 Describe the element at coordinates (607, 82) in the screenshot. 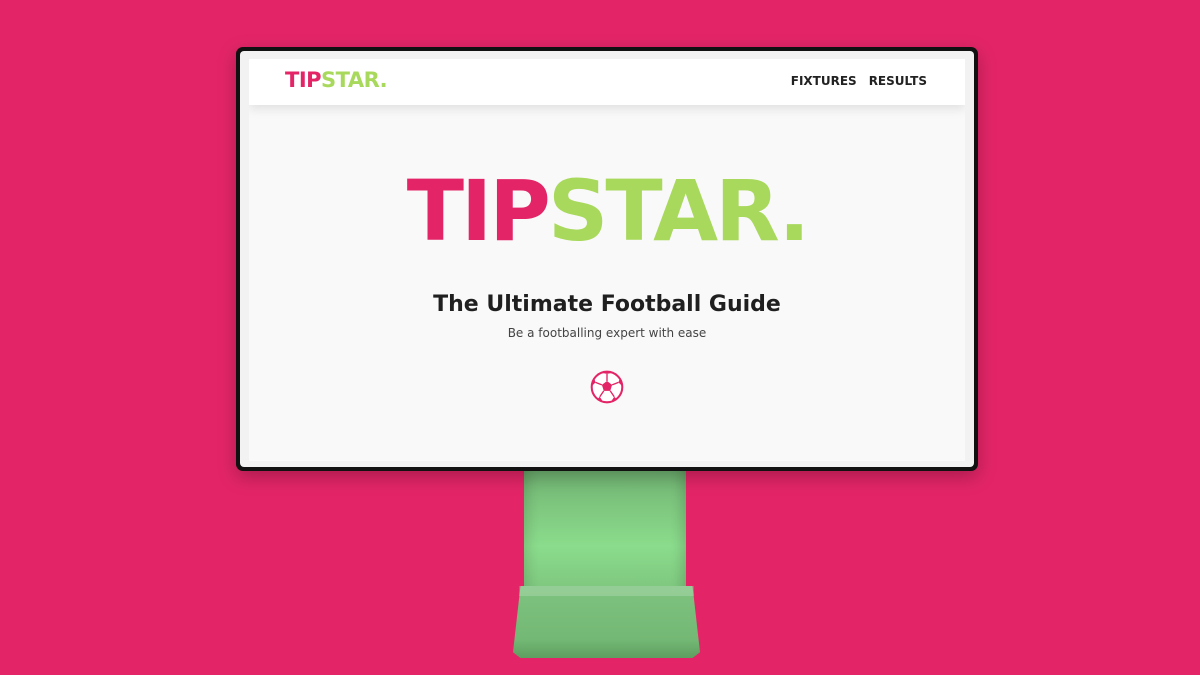

I see `site-navbar: TIPSTAR. FIXTURES RESULTS` at that location.